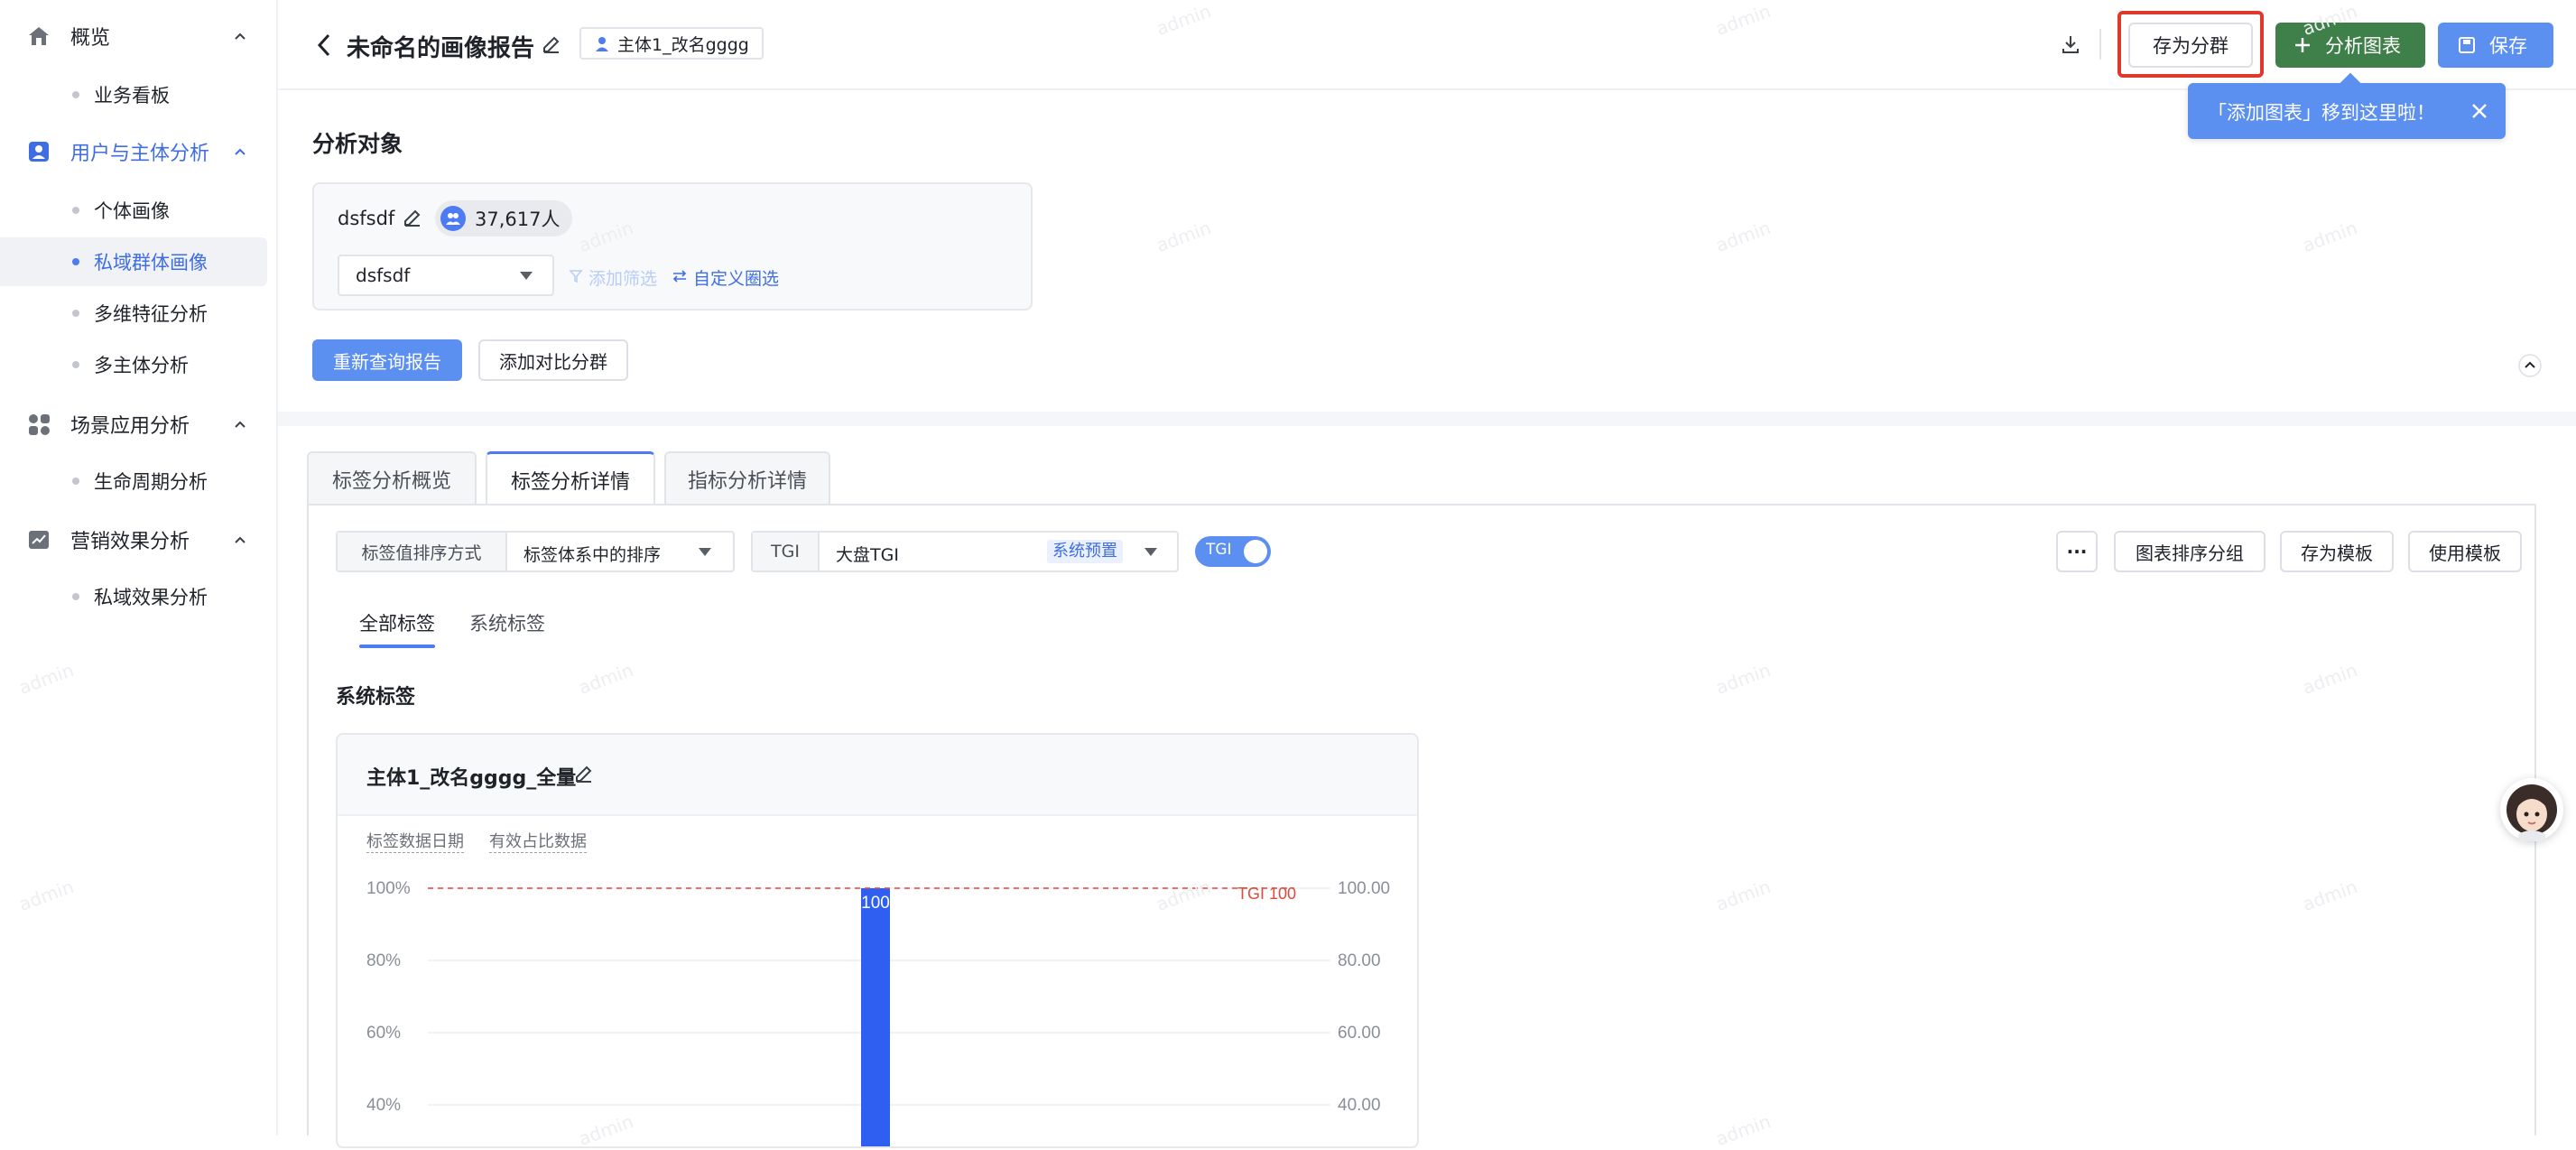 This screenshot has width=2576, height=1150. What do you see at coordinates (570, 478) in the screenshot?
I see `tab-tag-detail: 标签分析详情` at bounding box center [570, 478].